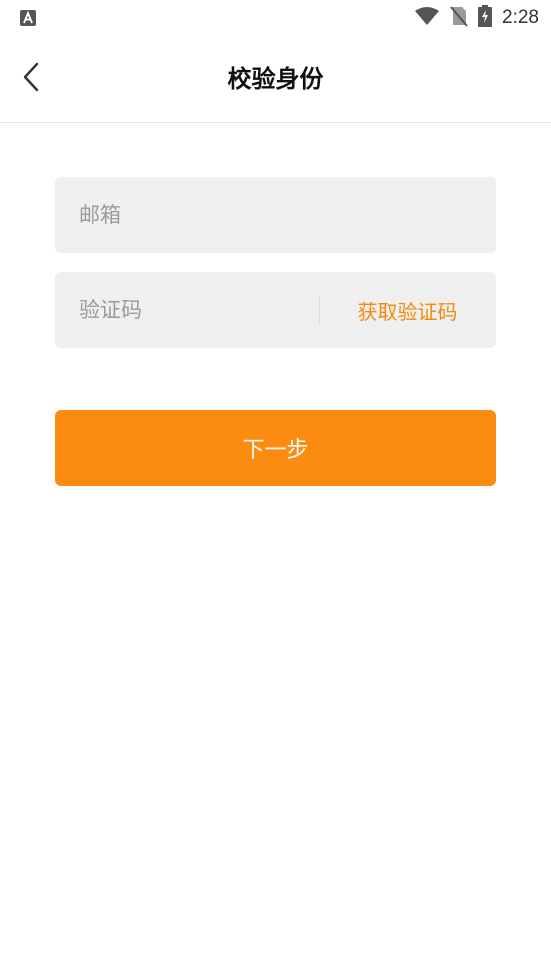 This screenshot has width=551, height=979. I want to click on text-a-icon, so click(28, 18).